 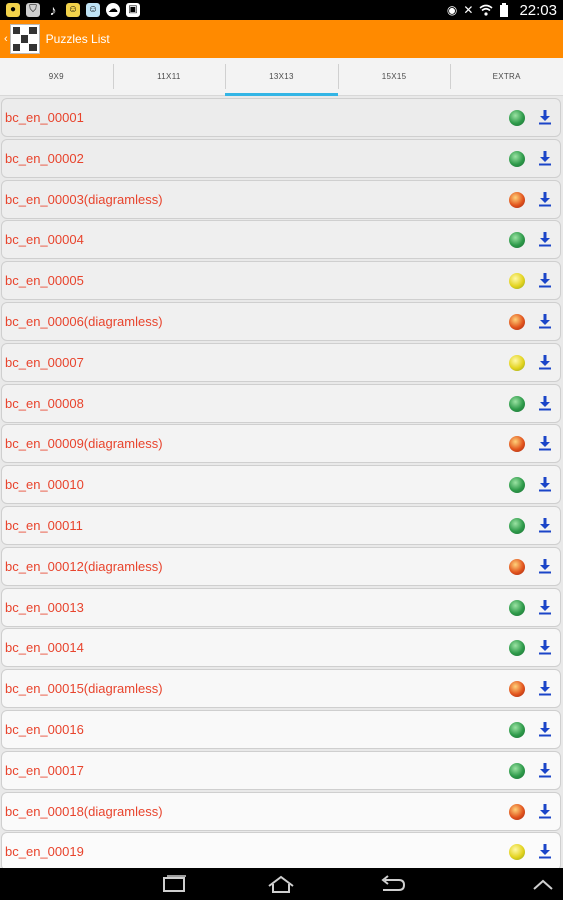 I want to click on puzzle-name: bc_en_00002, so click(x=44, y=158).